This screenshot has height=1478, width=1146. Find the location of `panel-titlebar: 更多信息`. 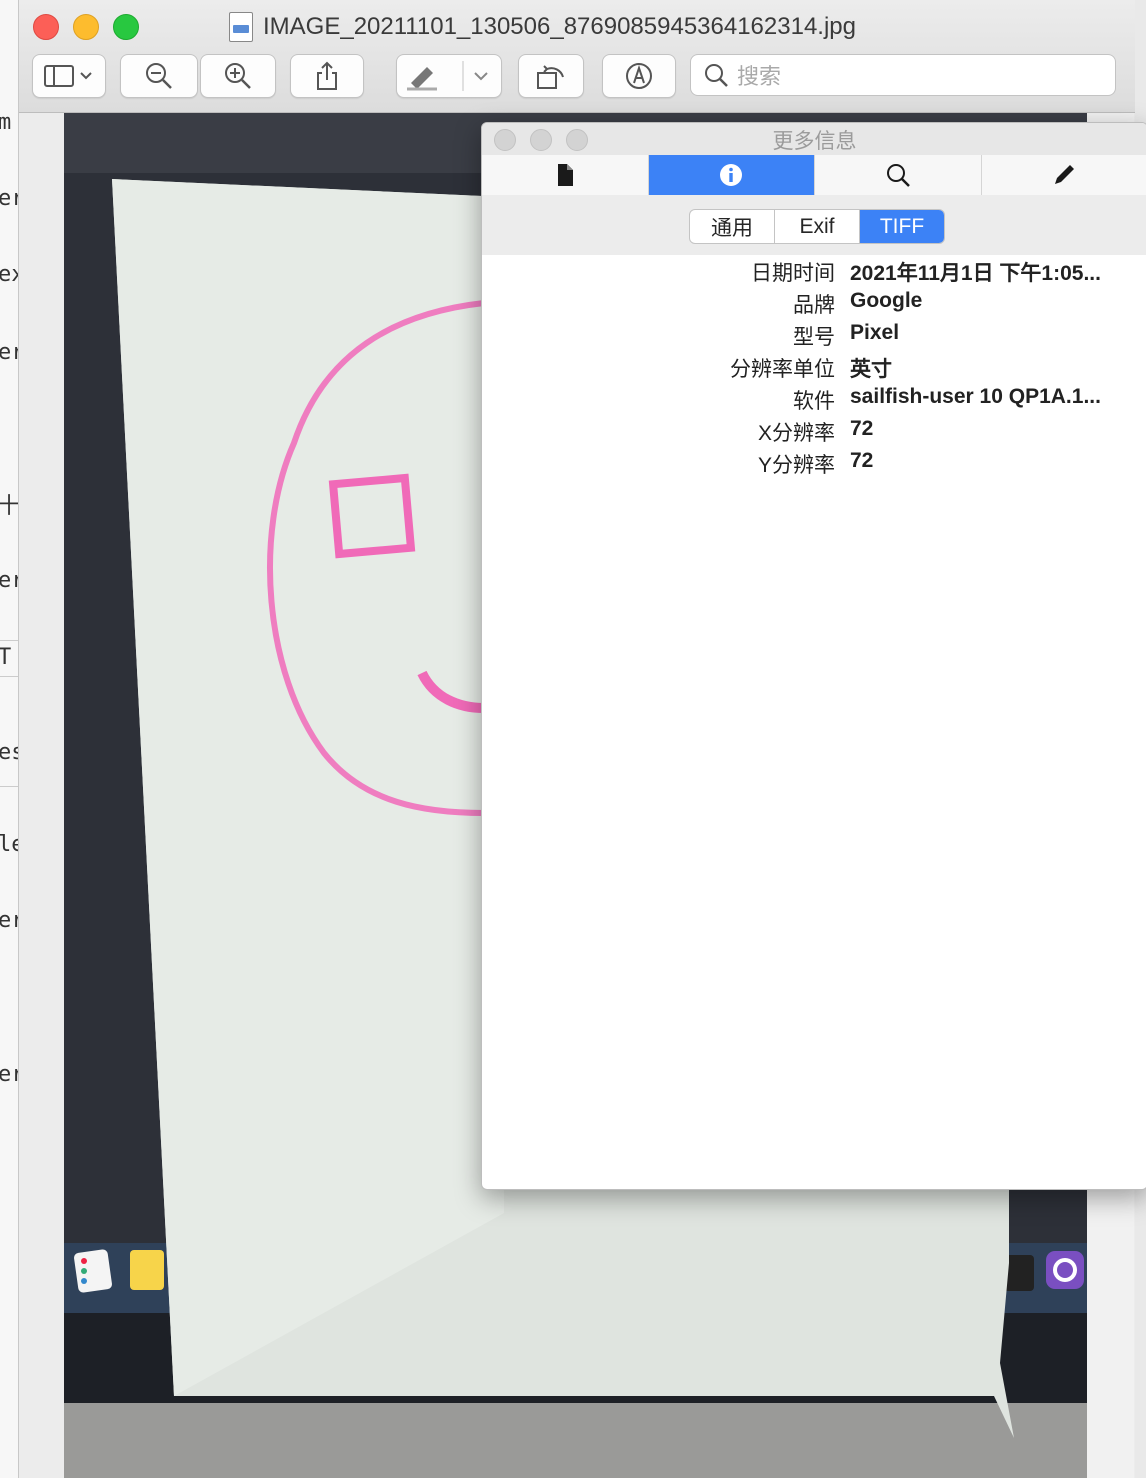

panel-titlebar: 更多信息 is located at coordinates (814, 139).